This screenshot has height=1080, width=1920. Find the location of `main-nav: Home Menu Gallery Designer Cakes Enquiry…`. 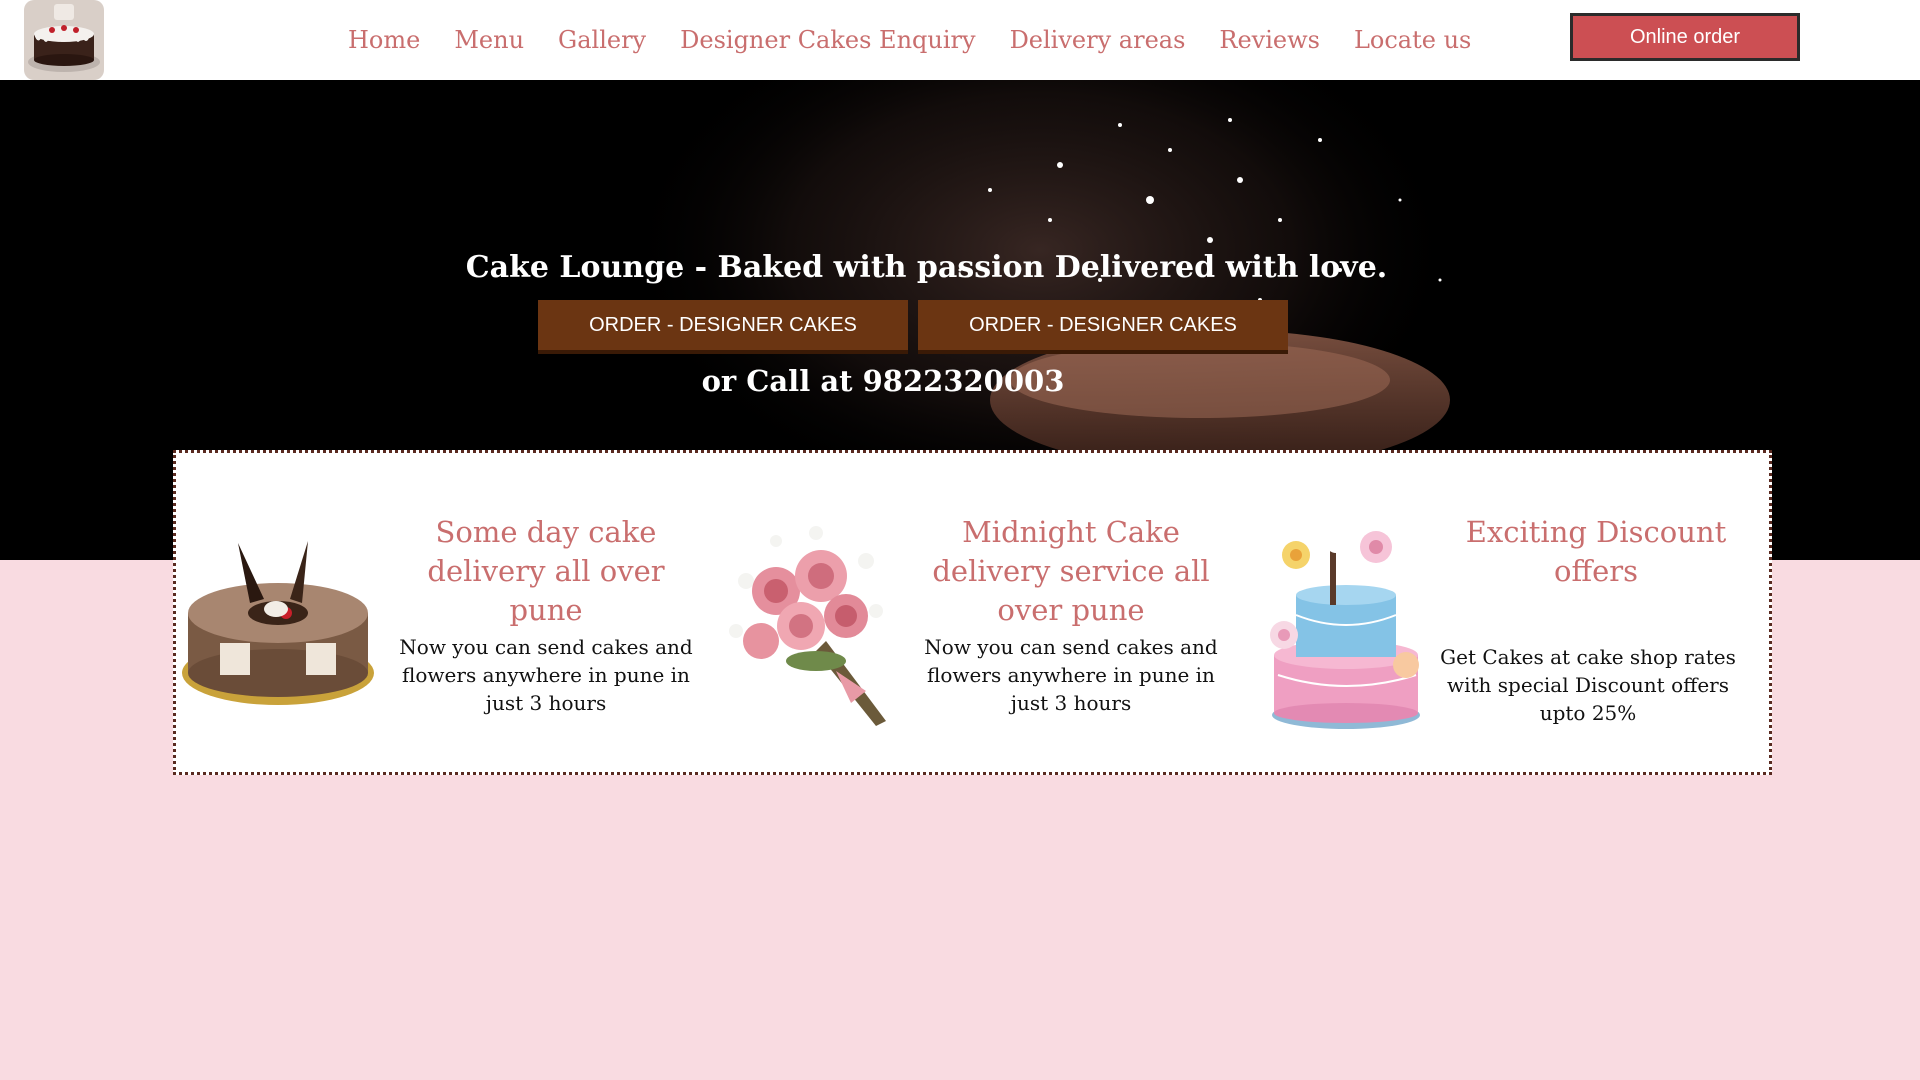

main-nav: Home Menu Gallery Designer Cakes Enquiry… is located at coordinates (926, 40).